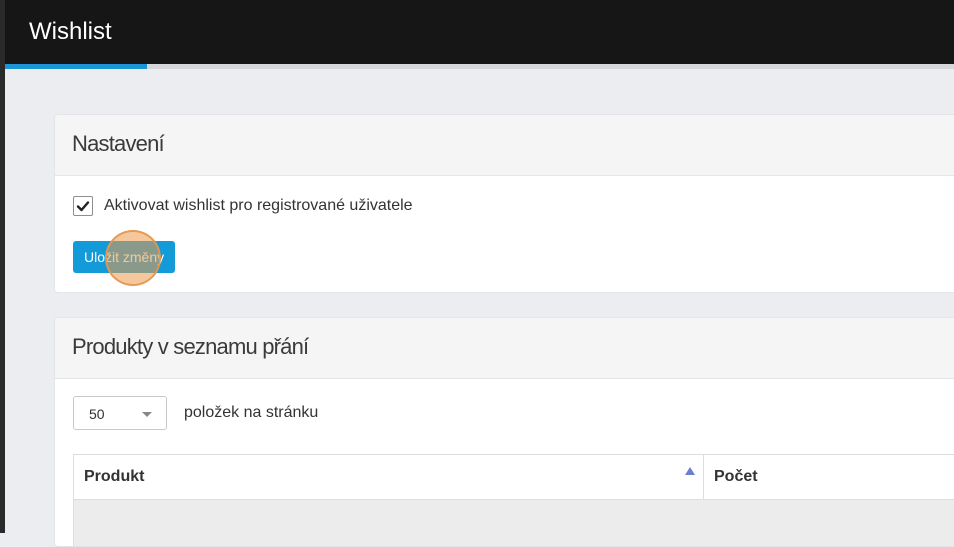  Describe the element at coordinates (479, 66) in the screenshot. I see `loading-progress-bar` at that location.